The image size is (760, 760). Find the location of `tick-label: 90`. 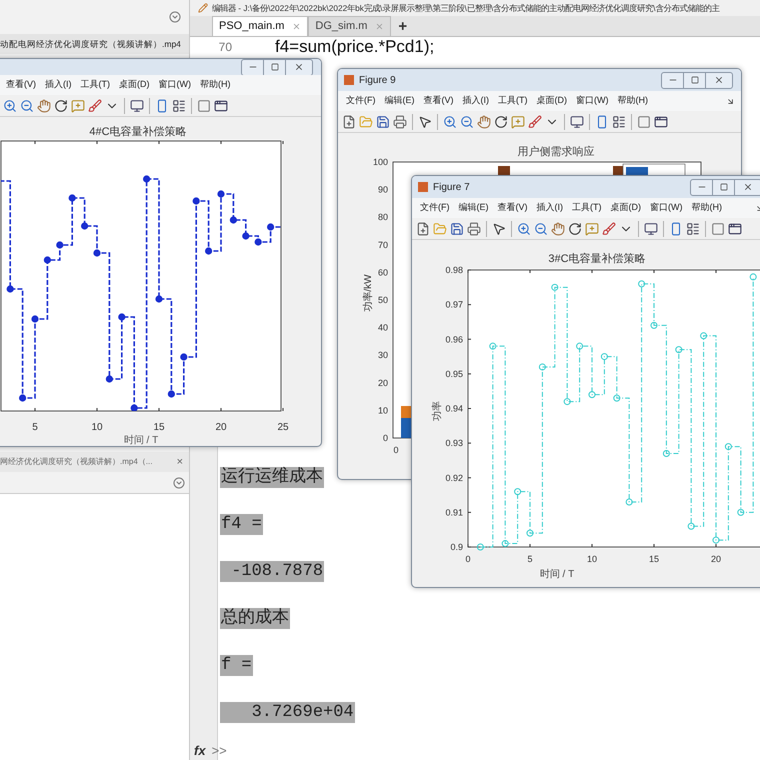

tick-label: 90 is located at coordinates (383, 189).